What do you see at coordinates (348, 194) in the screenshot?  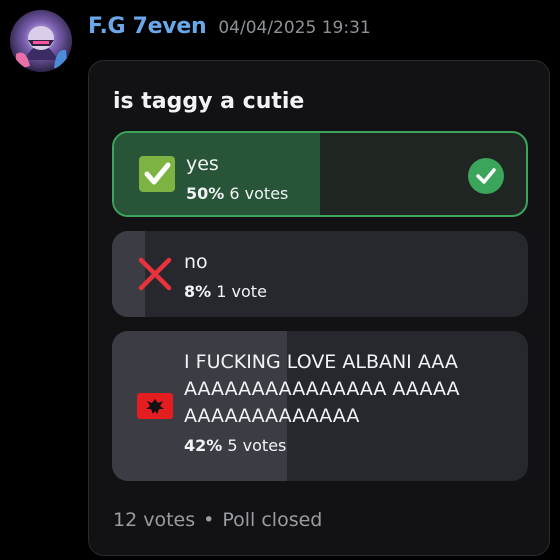 I see `answer-stats: 50% 6 votes` at bounding box center [348, 194].